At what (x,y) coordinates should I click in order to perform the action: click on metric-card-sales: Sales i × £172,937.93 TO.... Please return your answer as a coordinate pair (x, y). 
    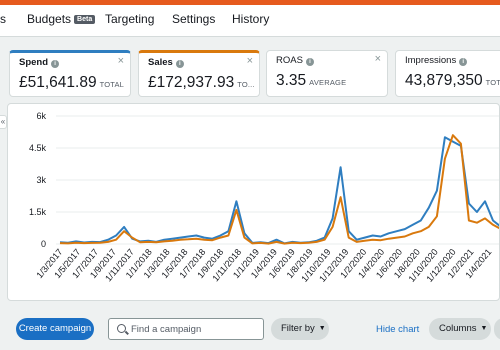
    Looking at the image, I should click on (199, 73).